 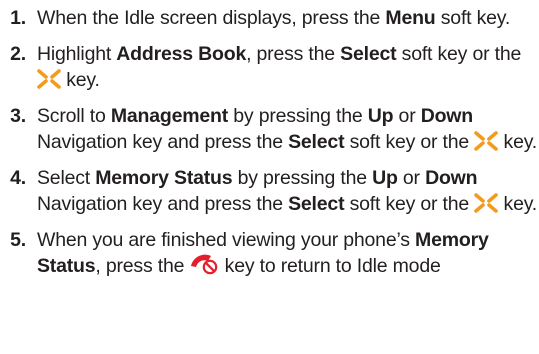 I want to click on step-number: 1., so click(x=18, y=18).